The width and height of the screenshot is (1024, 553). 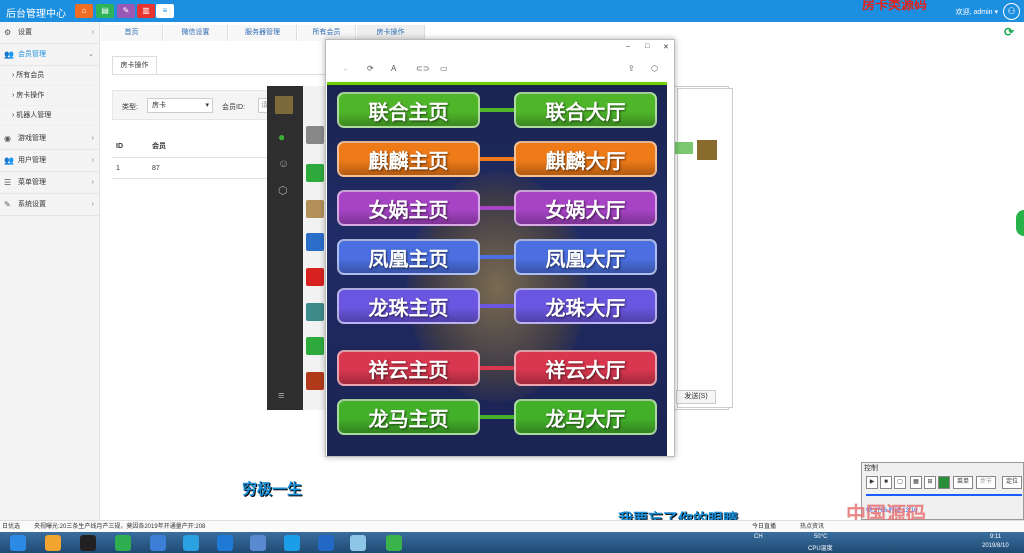 I want to click on hot-link: 热点资讯, so click(x=812, y=525).